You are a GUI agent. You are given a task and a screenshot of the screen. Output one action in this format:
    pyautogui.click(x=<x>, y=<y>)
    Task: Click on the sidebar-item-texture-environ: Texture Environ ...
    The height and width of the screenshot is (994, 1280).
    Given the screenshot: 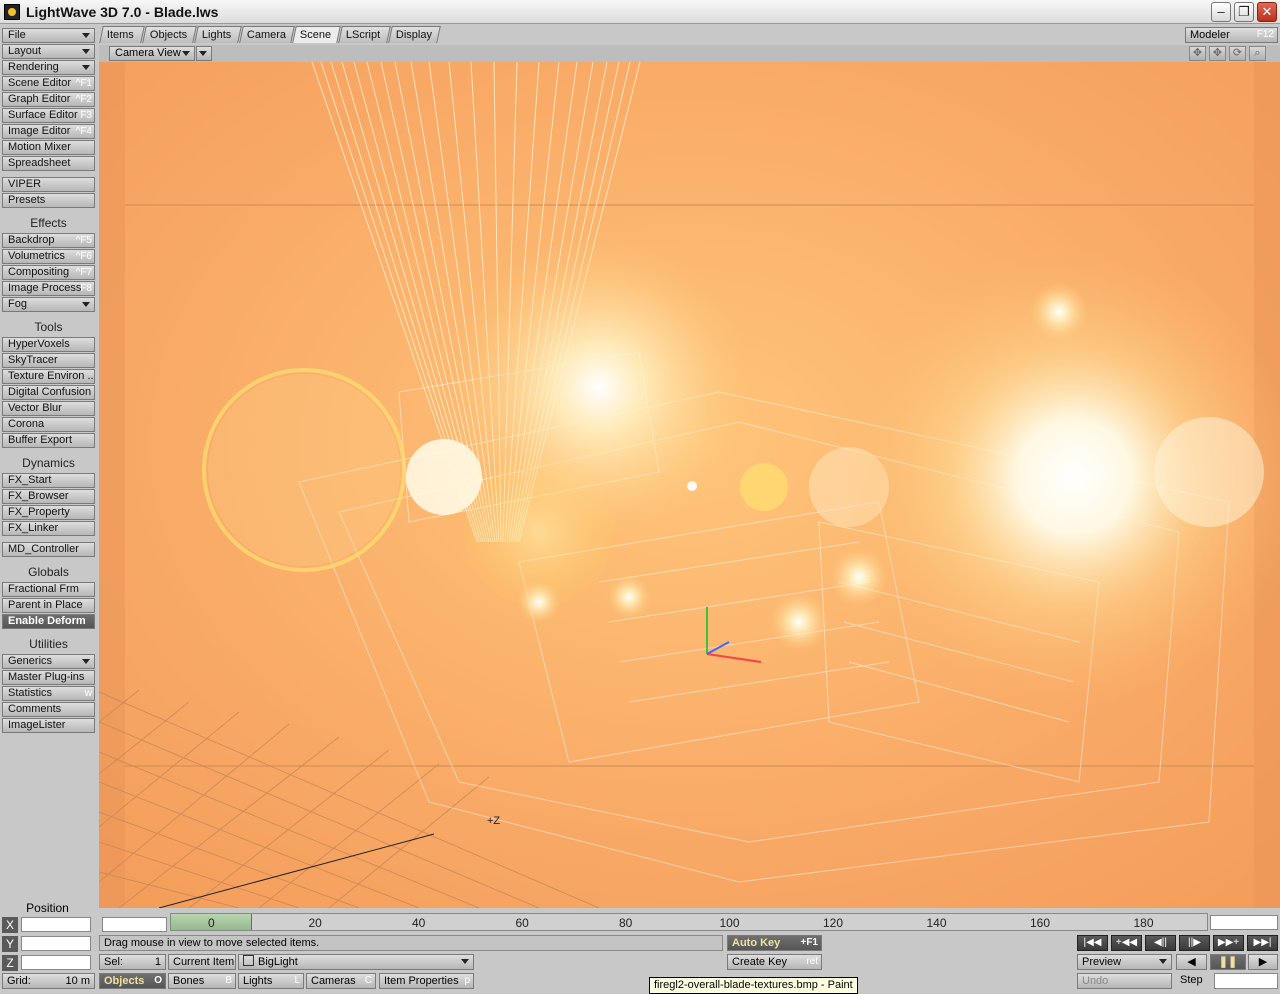 What is the action you would take?
    pyautogui.click(x=48, y=376)
    